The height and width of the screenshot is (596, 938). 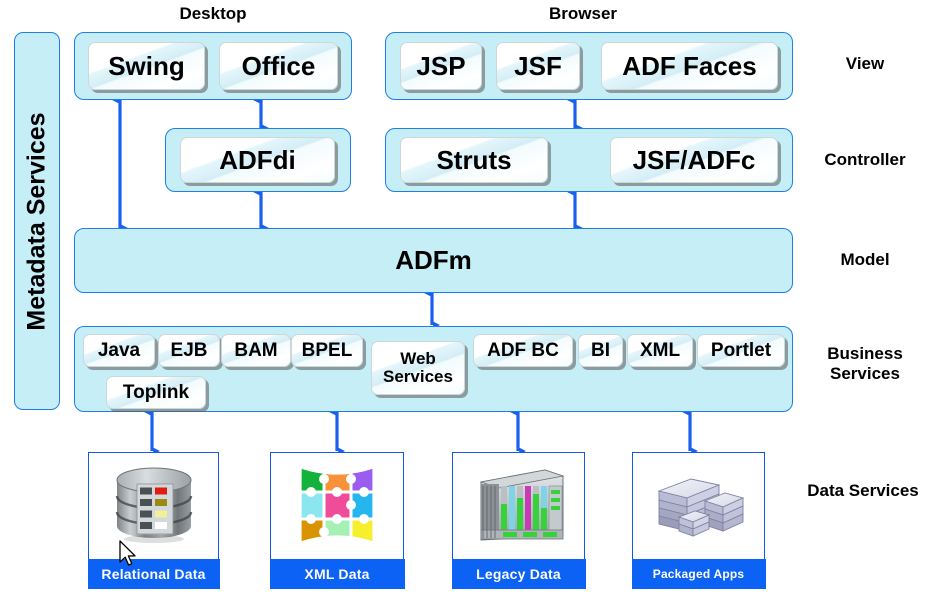 What do you see at coordinates (256, 350) in the screenshot?
I see `chip-bam: BAM` at bounding box center [256, 350].